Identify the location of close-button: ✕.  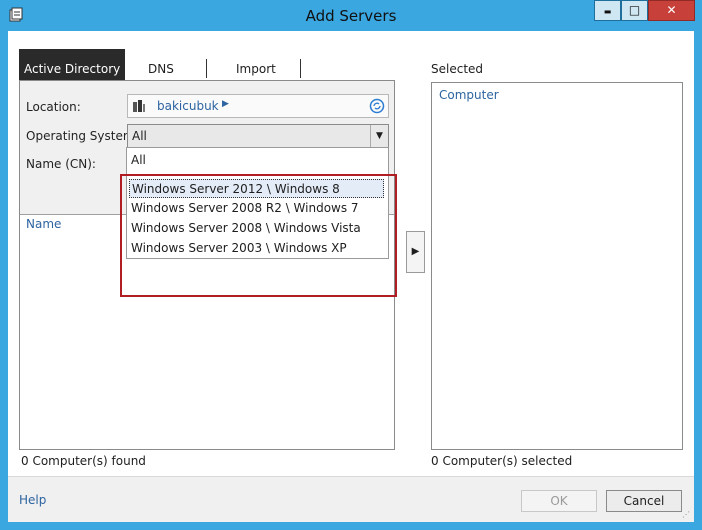
(671, 10).